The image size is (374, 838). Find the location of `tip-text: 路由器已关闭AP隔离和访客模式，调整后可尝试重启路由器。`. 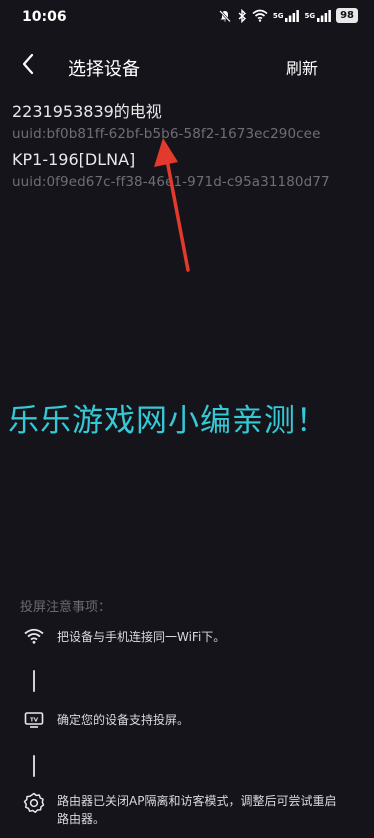

tip-text: 路由器已关闭AP隔离和访客模式，调整后可尝试重启路由器。 is located at coordinates (197, 810).